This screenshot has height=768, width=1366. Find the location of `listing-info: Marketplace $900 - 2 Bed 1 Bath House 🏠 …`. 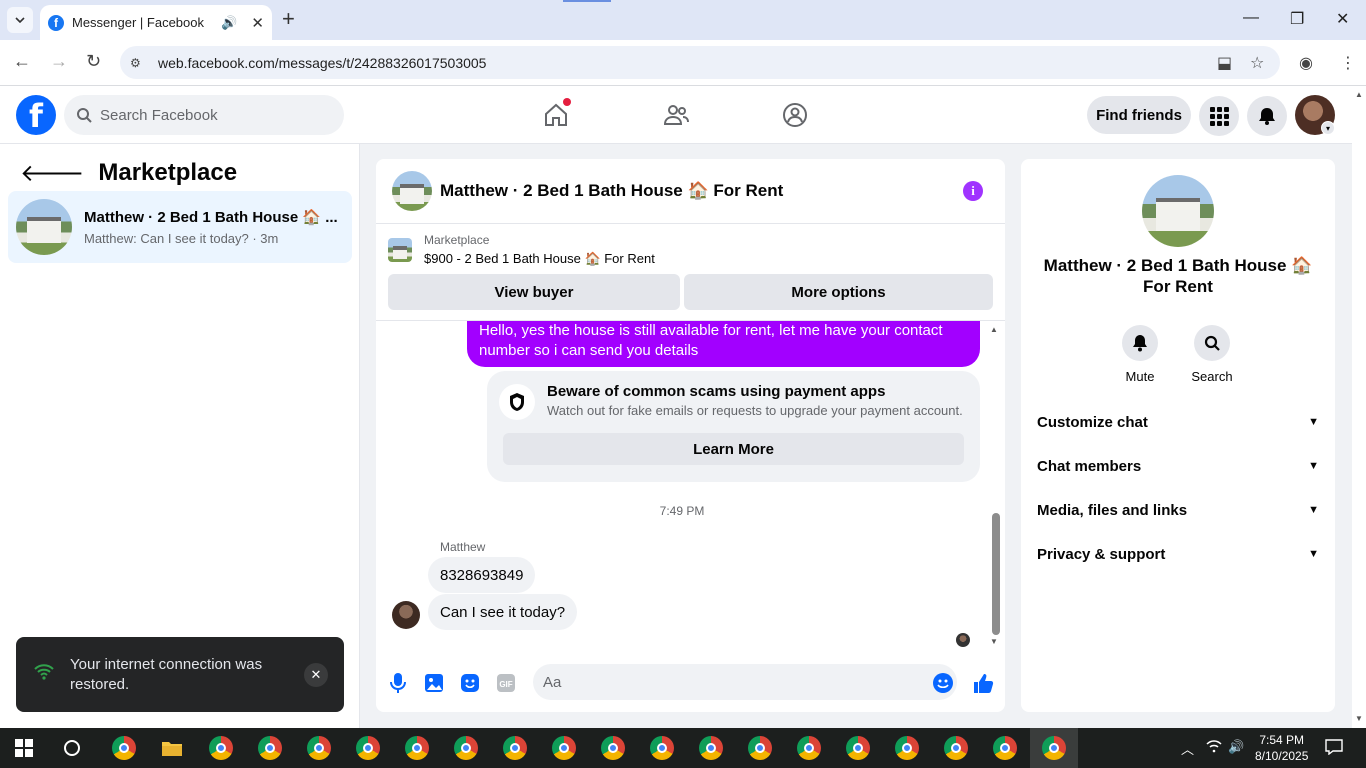

listing-info: Marketplace $900 - 2 Bed 1 Bath House 🏠 … is located at coordinates (521, 250).